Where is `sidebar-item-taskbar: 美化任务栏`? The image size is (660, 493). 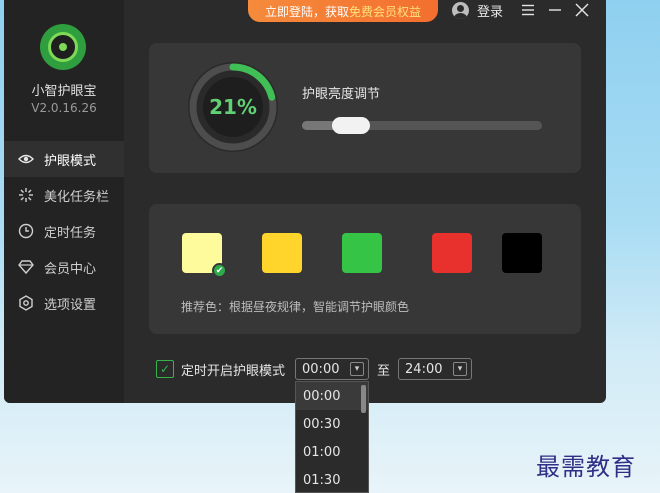
sidebar-item-taskbar: 美化任务栏 is located at coordinates (64, 195).